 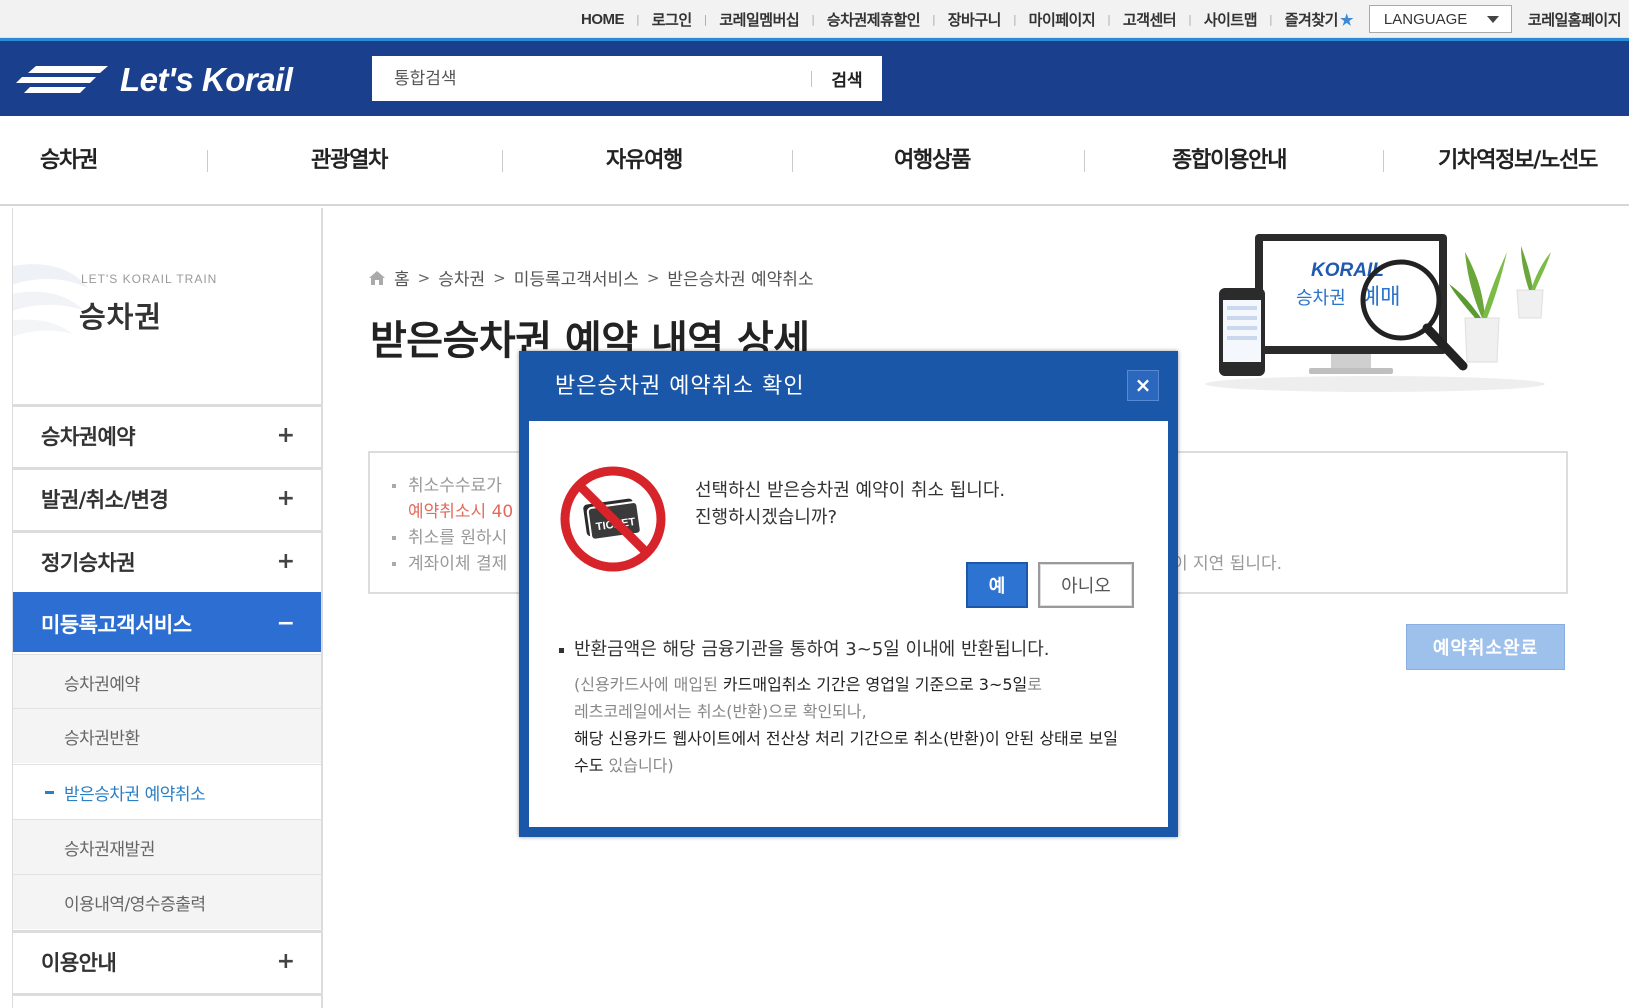 What do you see at coordinates (1425, 19) in the screenshot?
I see `language-label: LANGUAGE` at bounding box center [1425, 19].